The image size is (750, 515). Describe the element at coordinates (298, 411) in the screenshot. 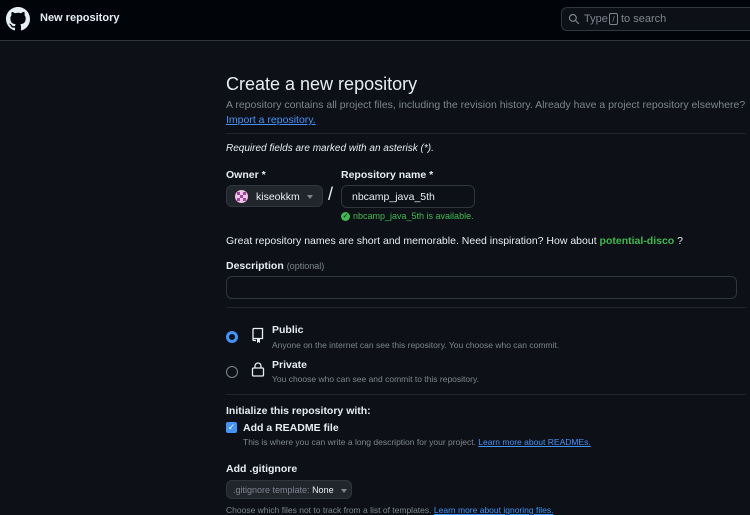

I see `initialize-heading: Initialize this repository with:` at that location.